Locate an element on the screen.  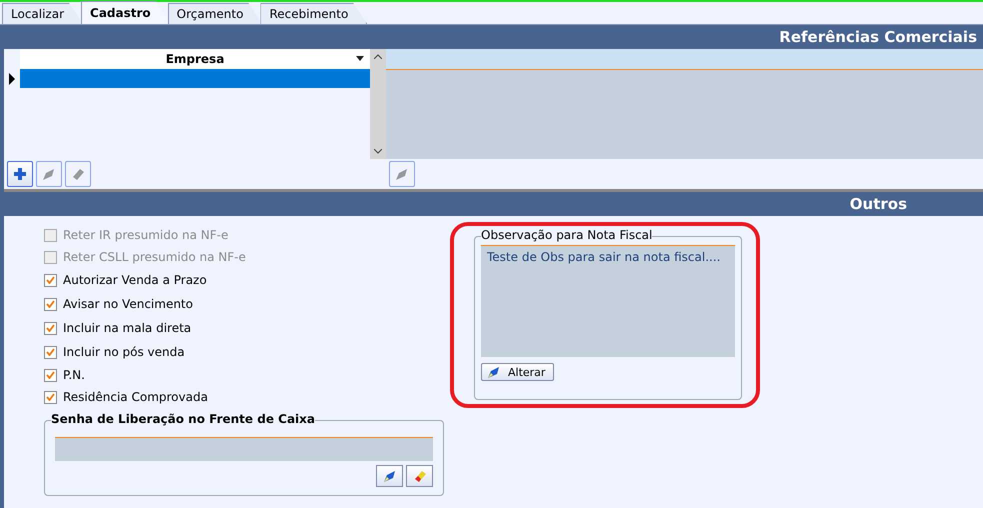
section-header: Referências Comerciais is located at coordinates (493, 37).